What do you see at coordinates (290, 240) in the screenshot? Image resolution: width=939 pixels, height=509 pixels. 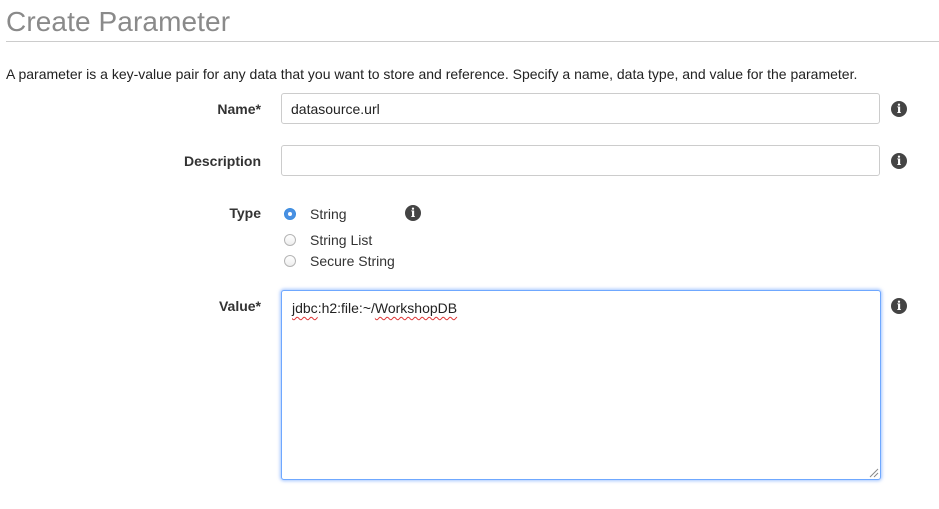 I see `string-list-radio` at bounding box center [290, 240].